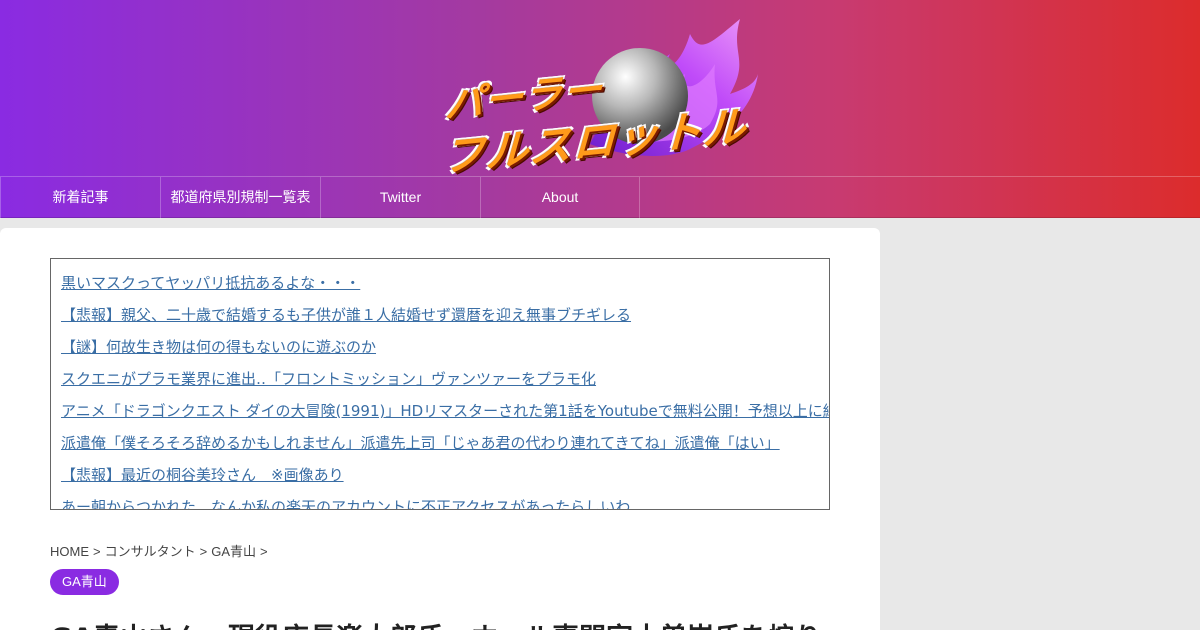 The height and width of the screenshot is (630, 1200). What do you see at coordinates (202, 475) in the screenshot?
I see `related-link: 【悲報】最近の桐谷美玲さん ※画像あり` at bounding box center [202, 475].